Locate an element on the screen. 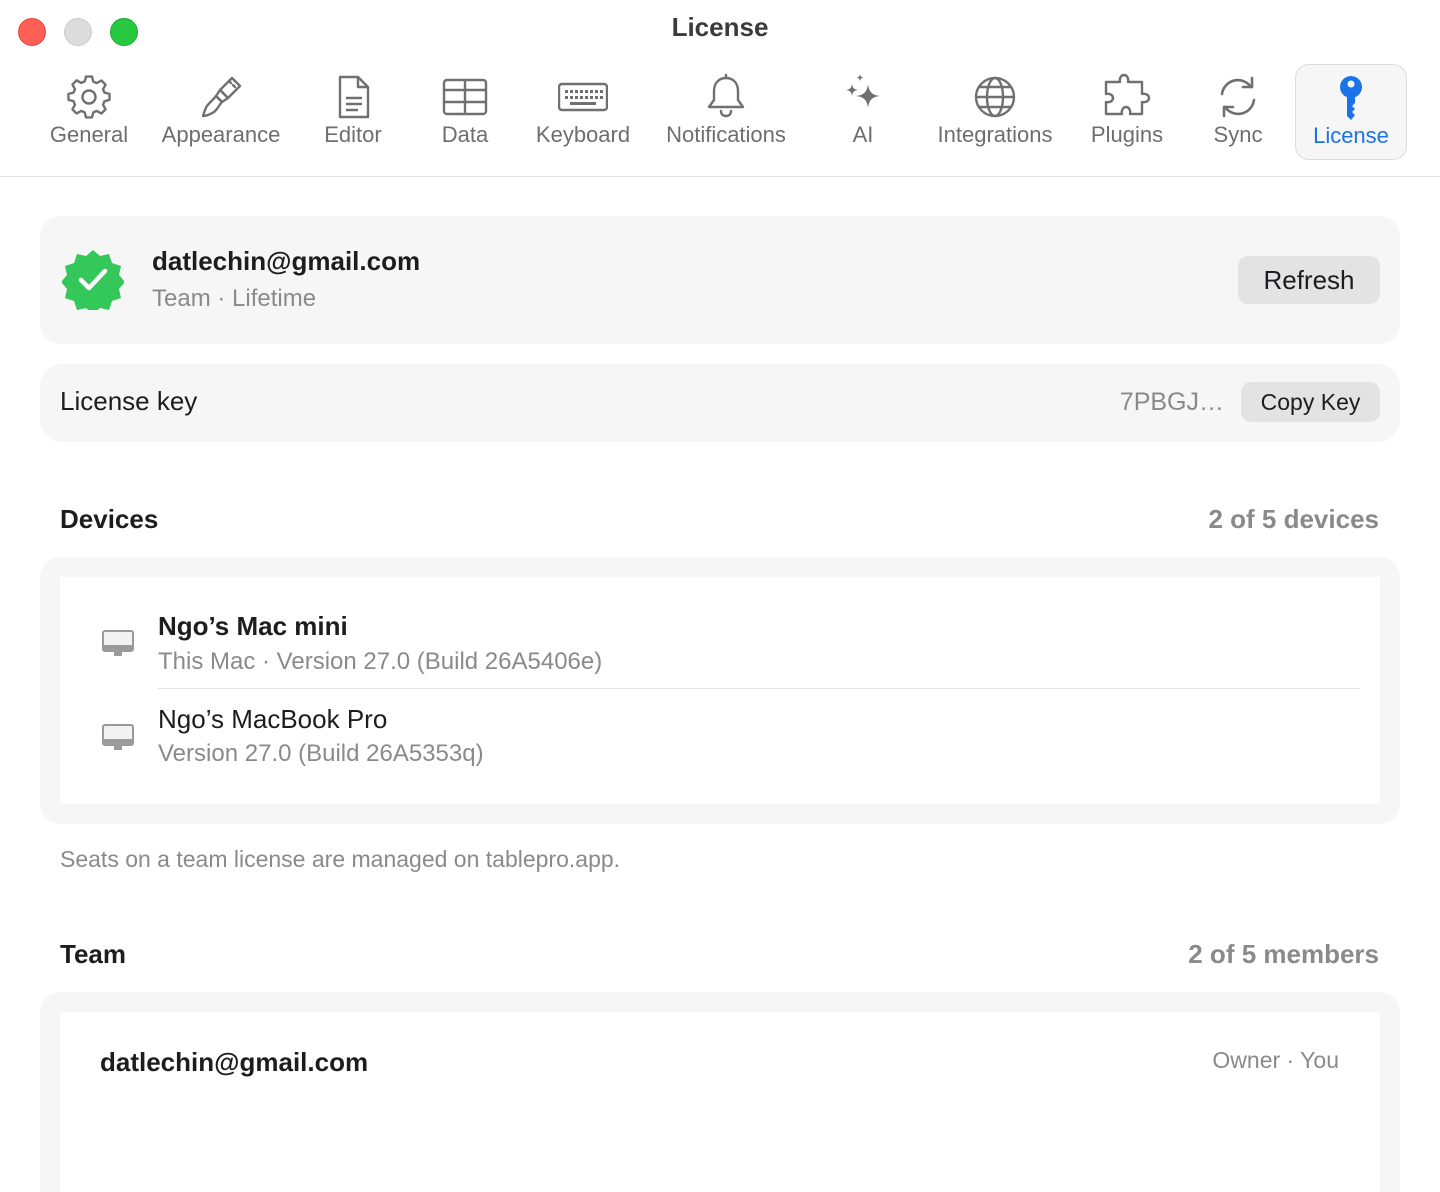 The image size is (1440, 1192). tab-appearance: Appearance is located at coordinates (221, 112).